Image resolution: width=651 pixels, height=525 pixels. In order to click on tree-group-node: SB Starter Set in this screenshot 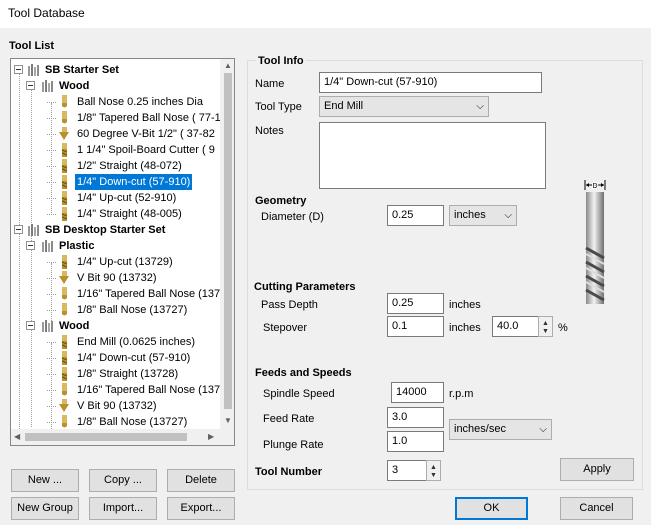, I will do `click(115, 70)`.